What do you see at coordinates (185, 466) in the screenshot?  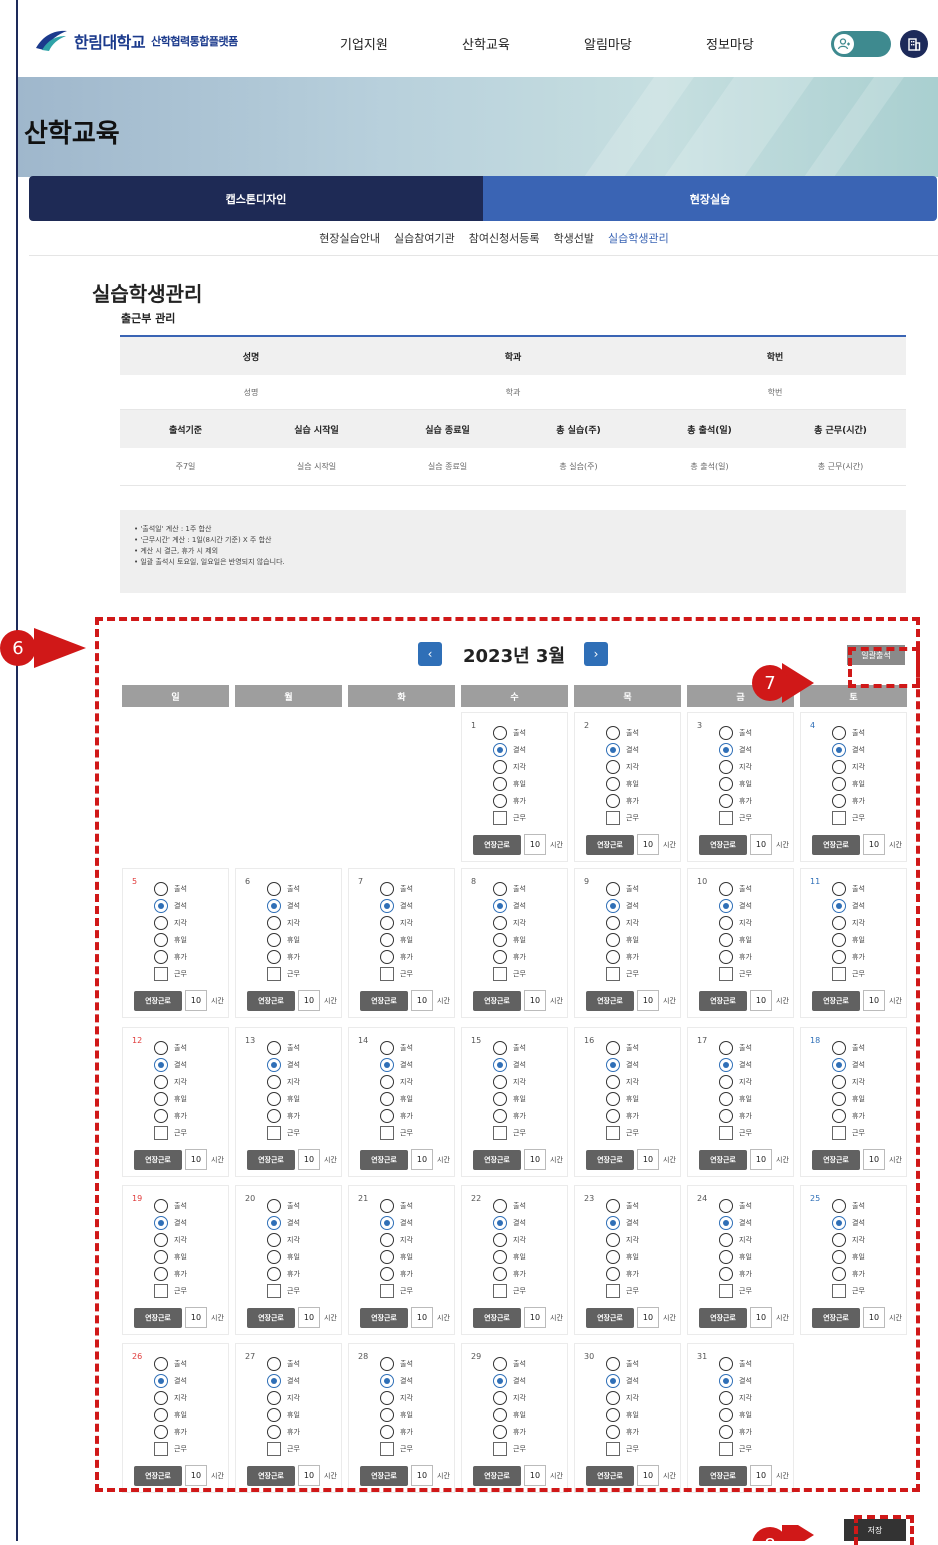 I see `value-cell: 주7일` at bounding box center [185, 466].